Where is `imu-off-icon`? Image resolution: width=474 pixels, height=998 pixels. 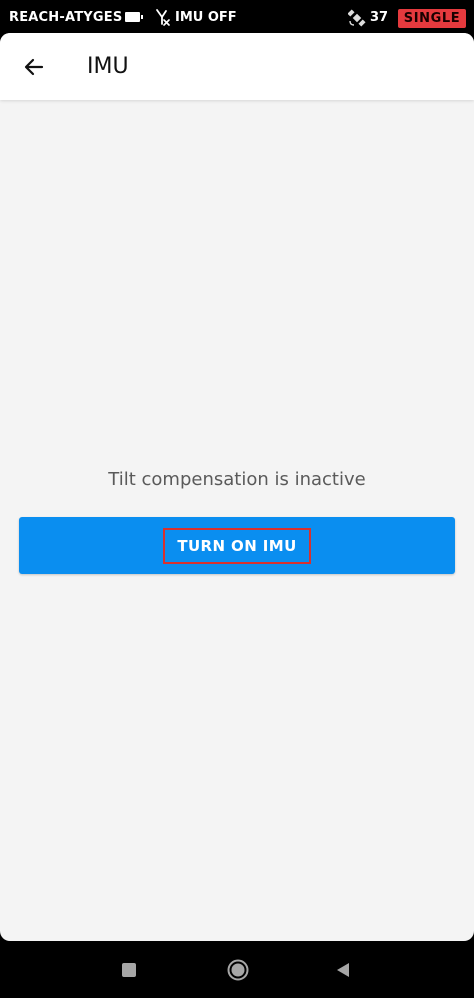
imu-off-icon is located at coordinates (163, 17).